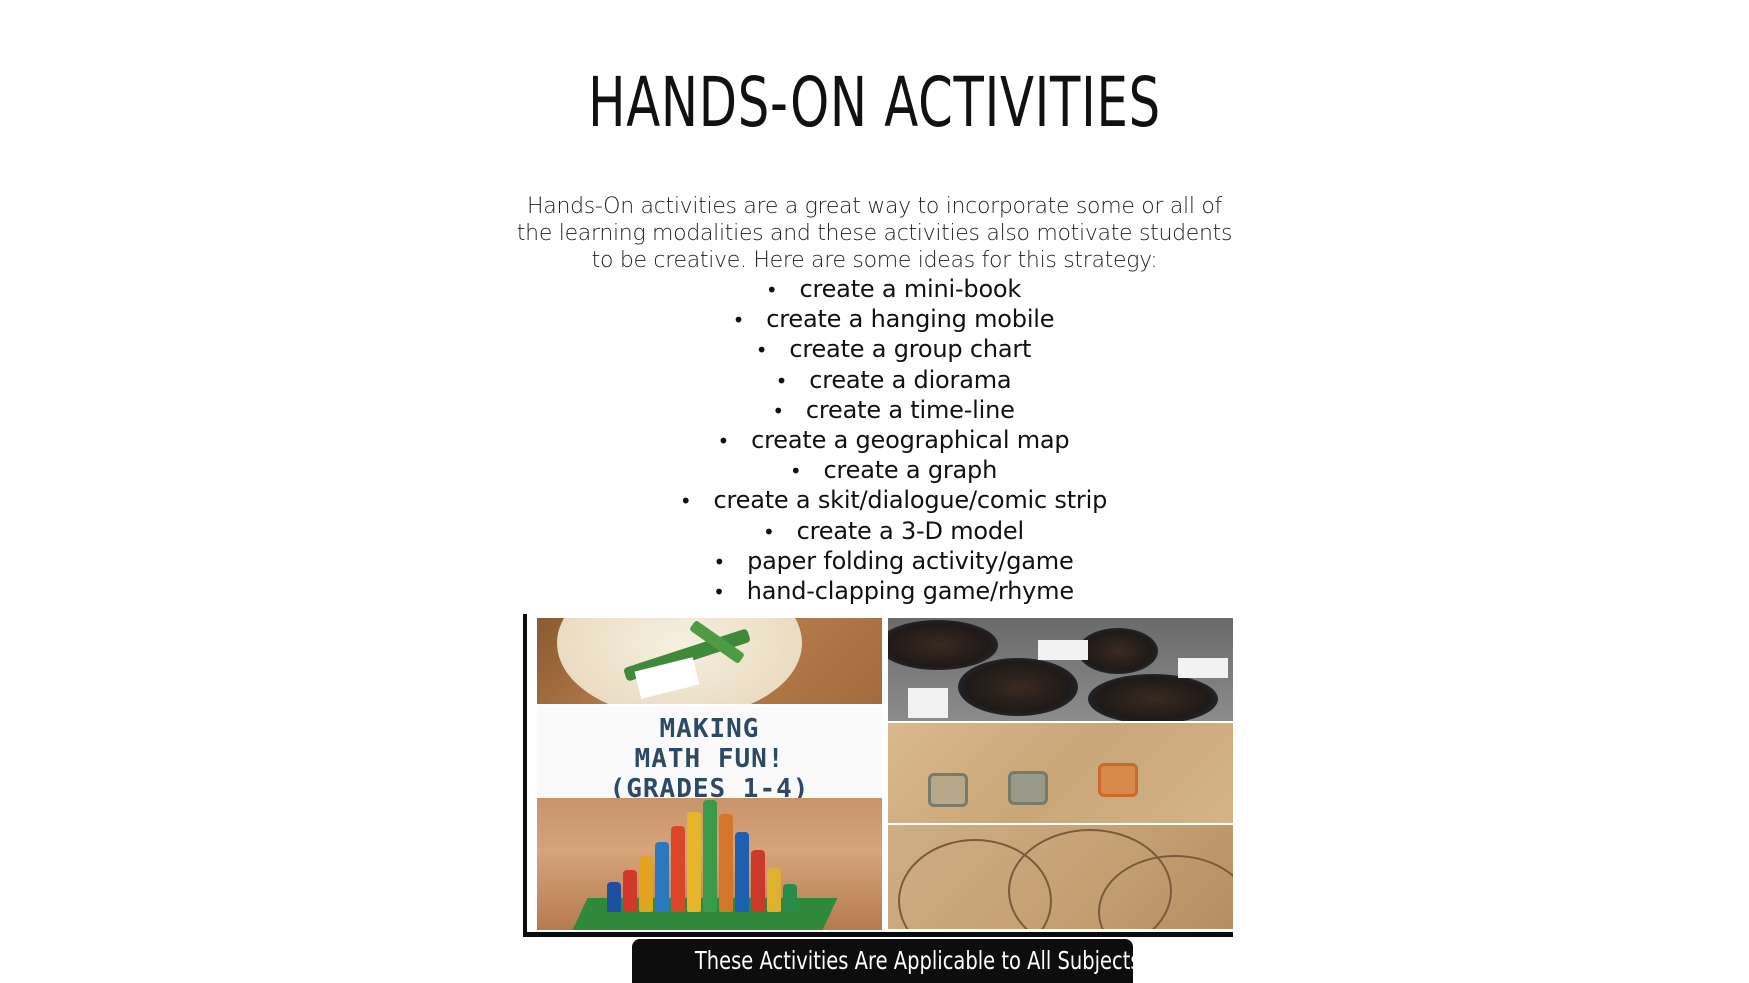 This screenshot has width=1749, height=983. I want to click on list-item: • create a skit/dialogue/comic strip, so click(874, 500).